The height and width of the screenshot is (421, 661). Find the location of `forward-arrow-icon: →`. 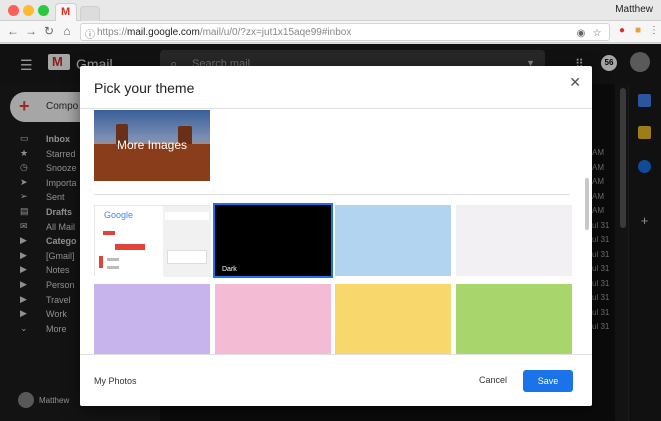

forward-arrow-icon: → is located at coordinates (31, 31).